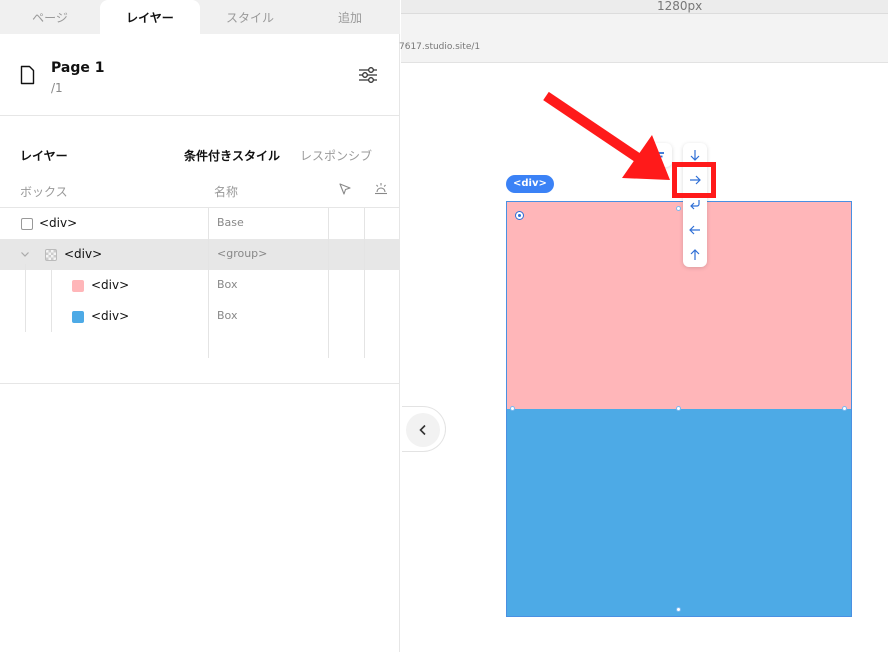 This screenshot has height=652, width=888. Describe the element at coordinates (200, 316) in the screenshot. I see `layer-row-div-blue: <div> Box` at that location.